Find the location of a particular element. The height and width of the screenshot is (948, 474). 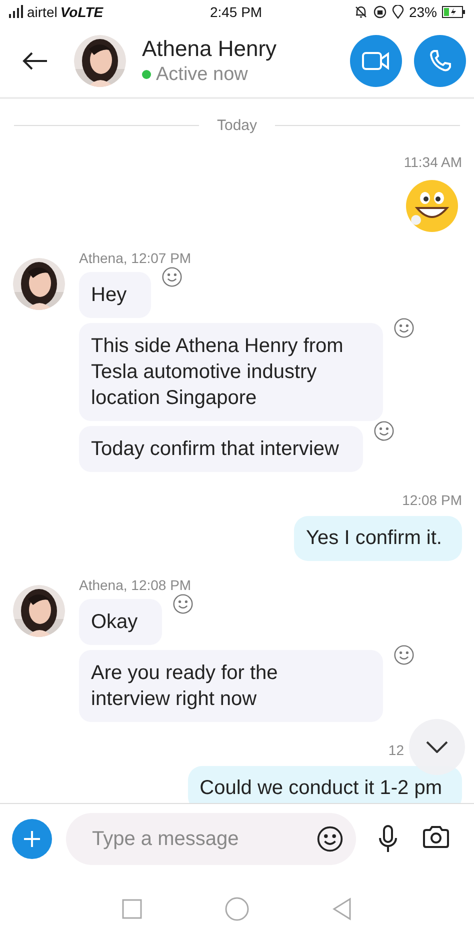

battery-percent: 23% is located at coordinates (423, 12).